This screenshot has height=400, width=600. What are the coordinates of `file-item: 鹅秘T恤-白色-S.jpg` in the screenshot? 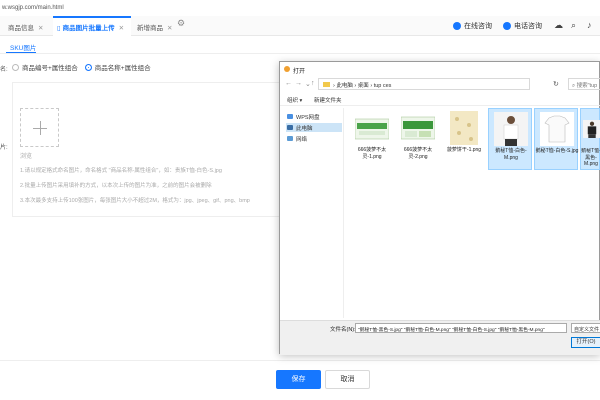 It's located at (556, 139).